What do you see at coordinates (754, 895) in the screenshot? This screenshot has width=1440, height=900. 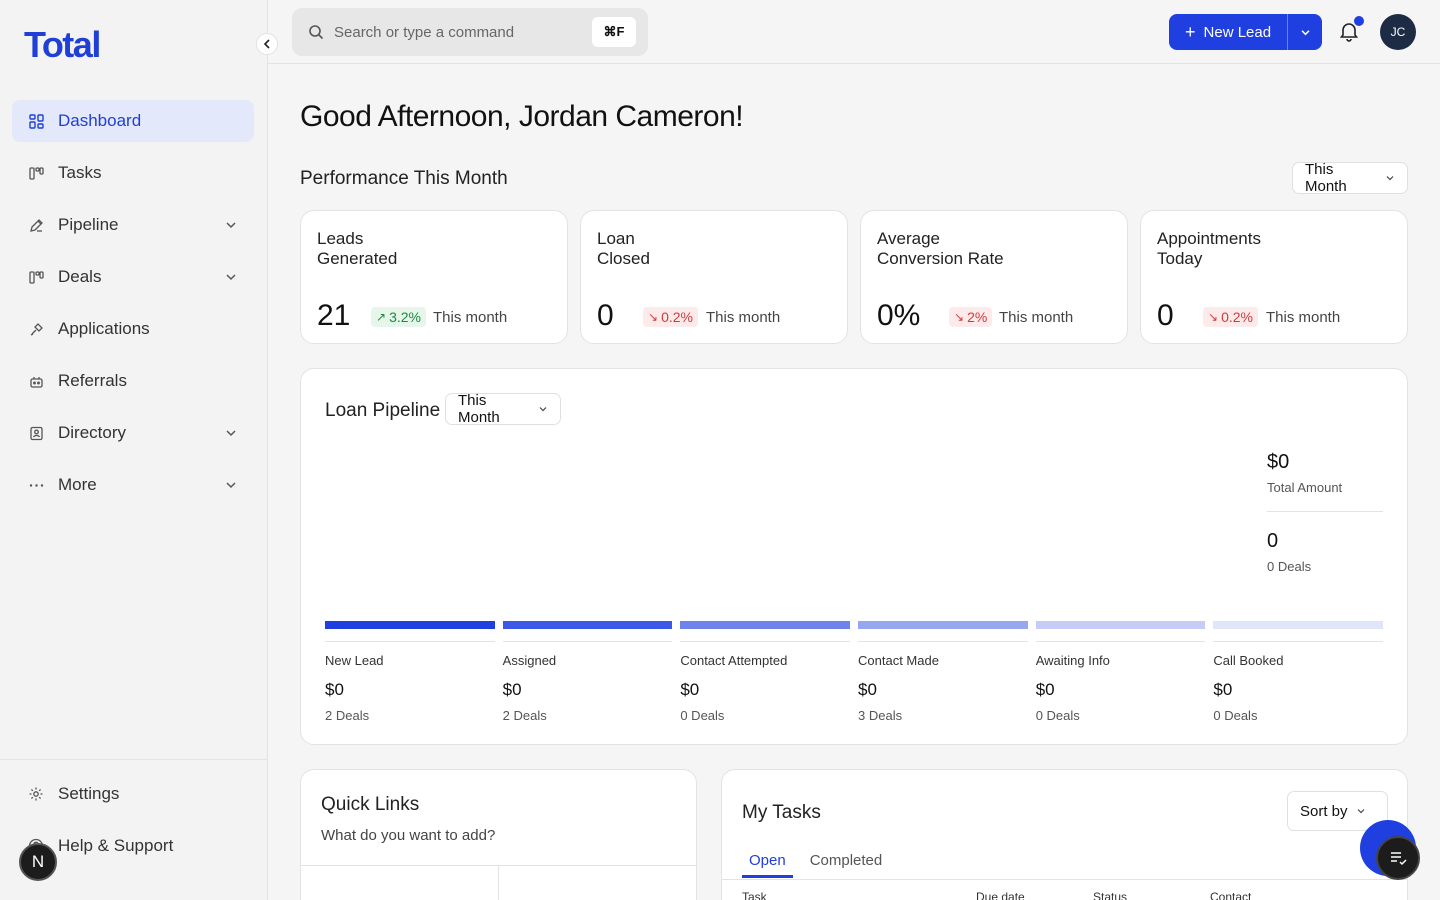 I see `column-header-task: Task` at bounding box center [754, 895].